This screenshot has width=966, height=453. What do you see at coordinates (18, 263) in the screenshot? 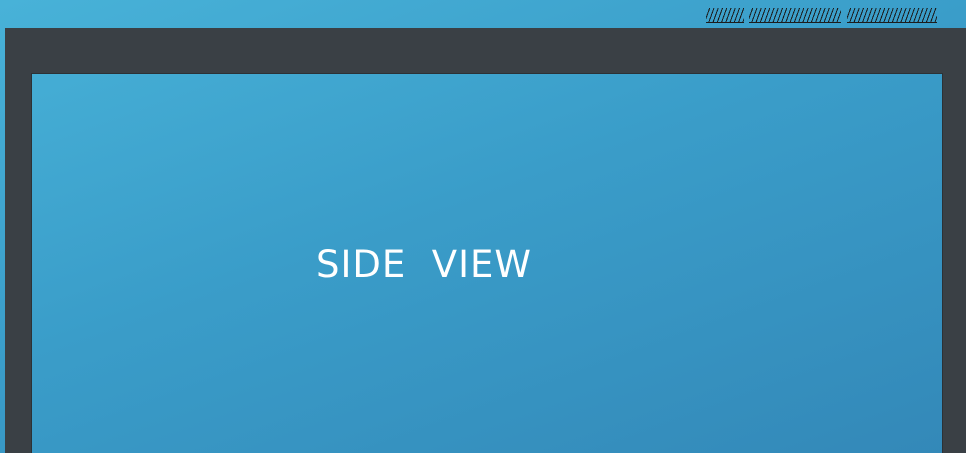
I see `left-post` at bounding box center [18, 263].